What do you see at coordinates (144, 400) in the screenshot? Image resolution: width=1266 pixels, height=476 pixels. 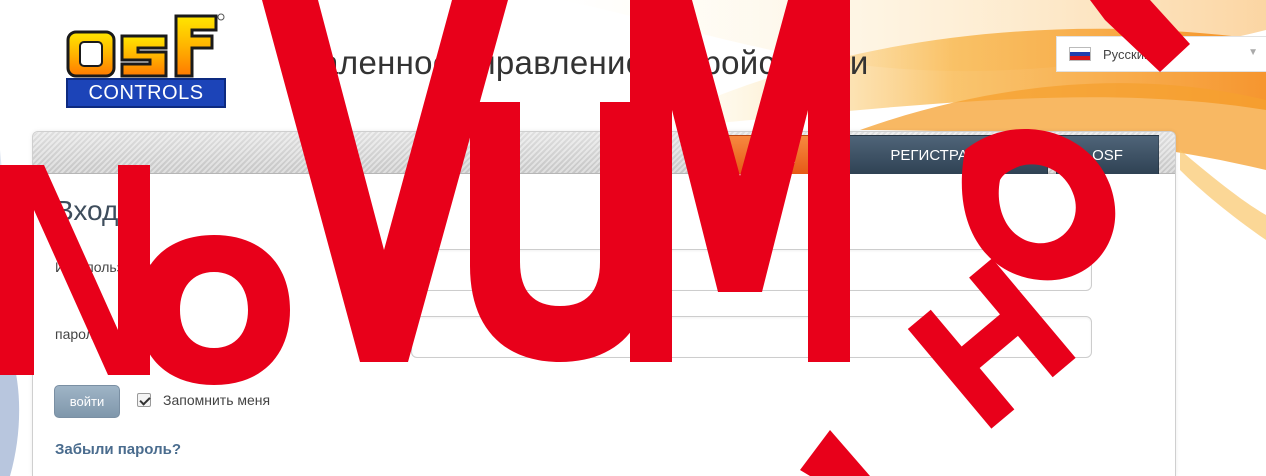 I see `remember-me-checkbox` at bounding box center [144, 400].